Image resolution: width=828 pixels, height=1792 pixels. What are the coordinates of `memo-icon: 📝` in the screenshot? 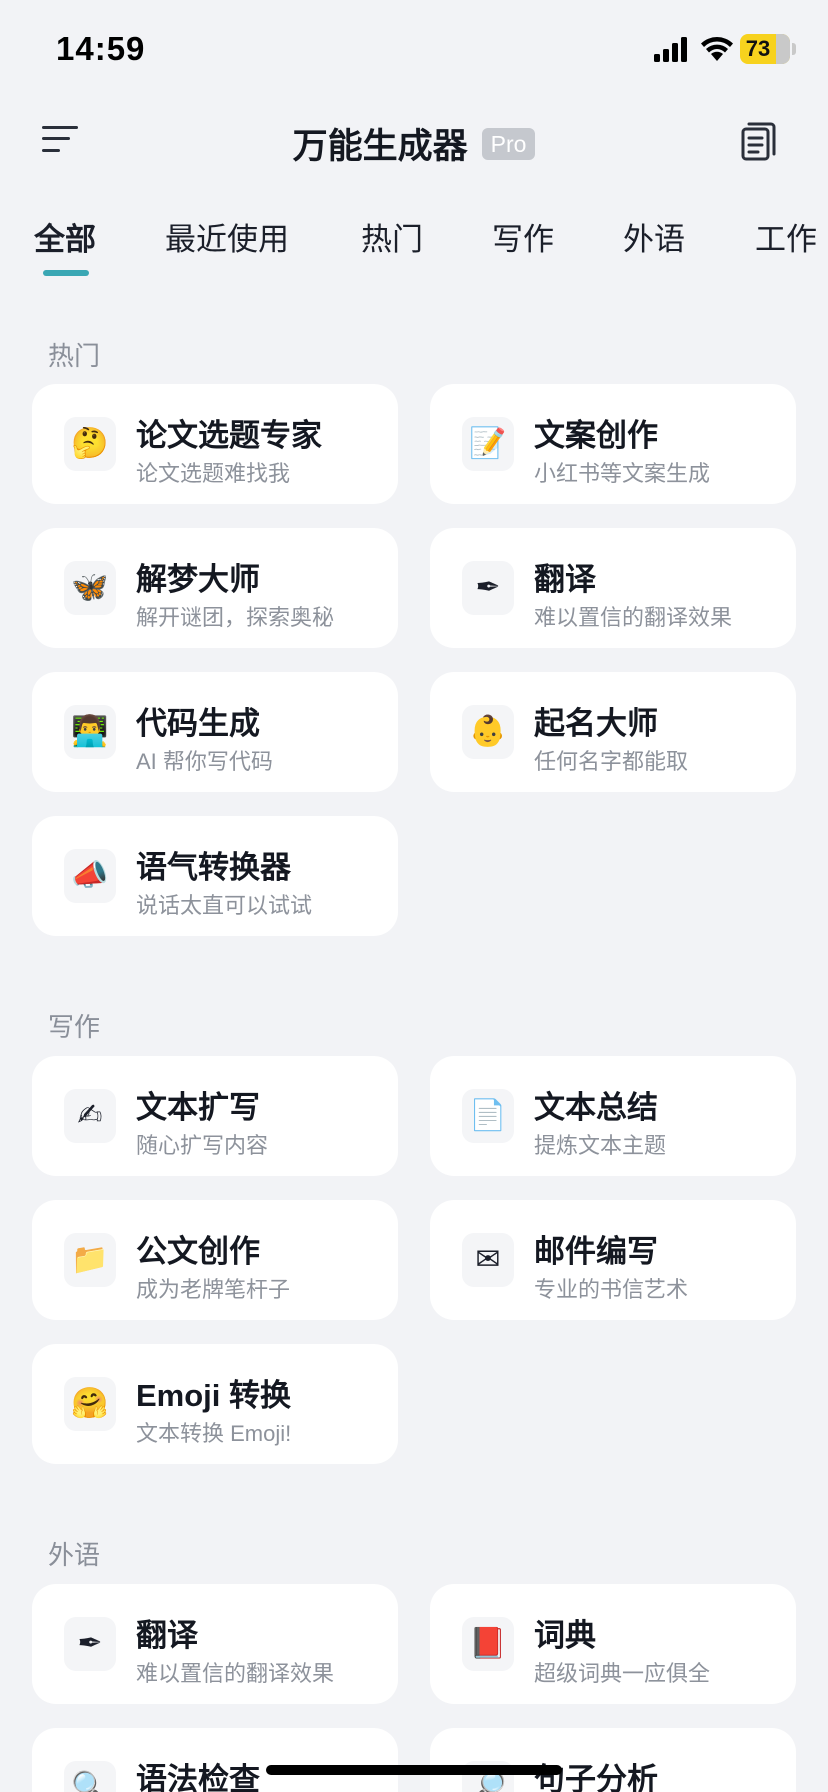 It's located at (488, 444).